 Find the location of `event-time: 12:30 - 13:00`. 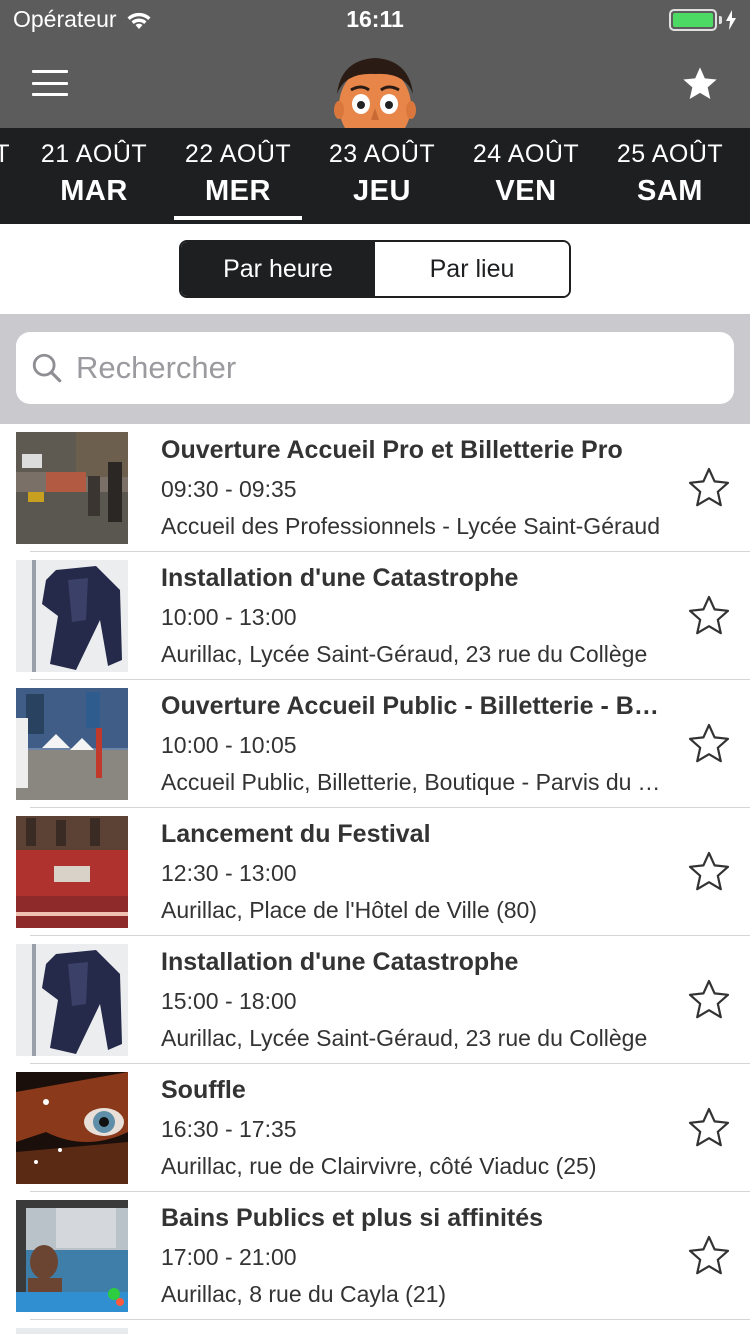

event-time: 12:30 - 13:00 is located at coordinates (229, 873).